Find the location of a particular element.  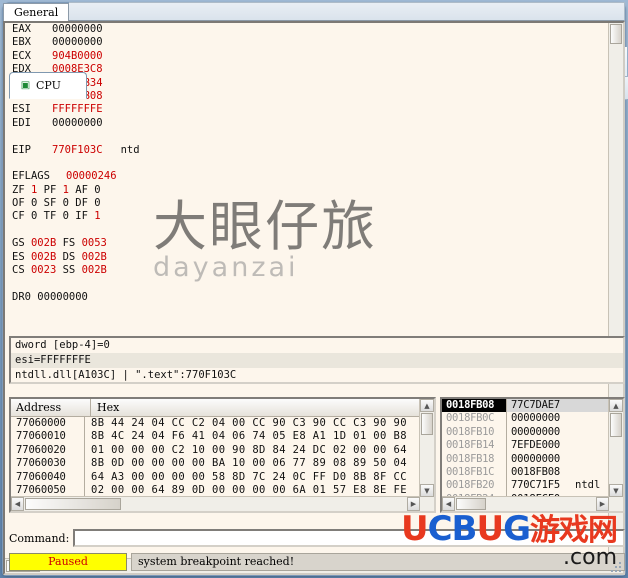

stack-vscroll-thumb is located at coordinates (616, 425).